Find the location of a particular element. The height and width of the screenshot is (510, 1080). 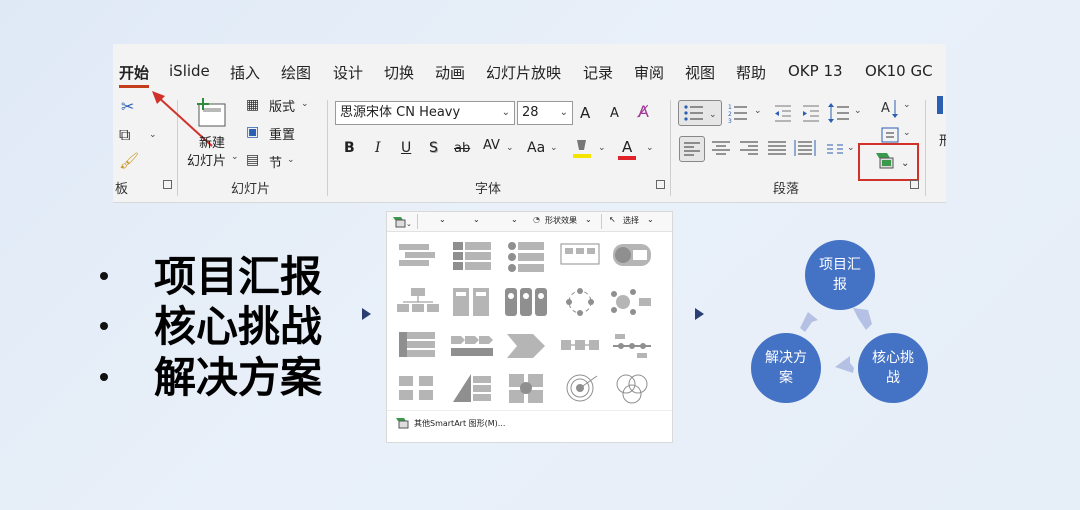

distributed-icon is located at coordinates (805, 149).